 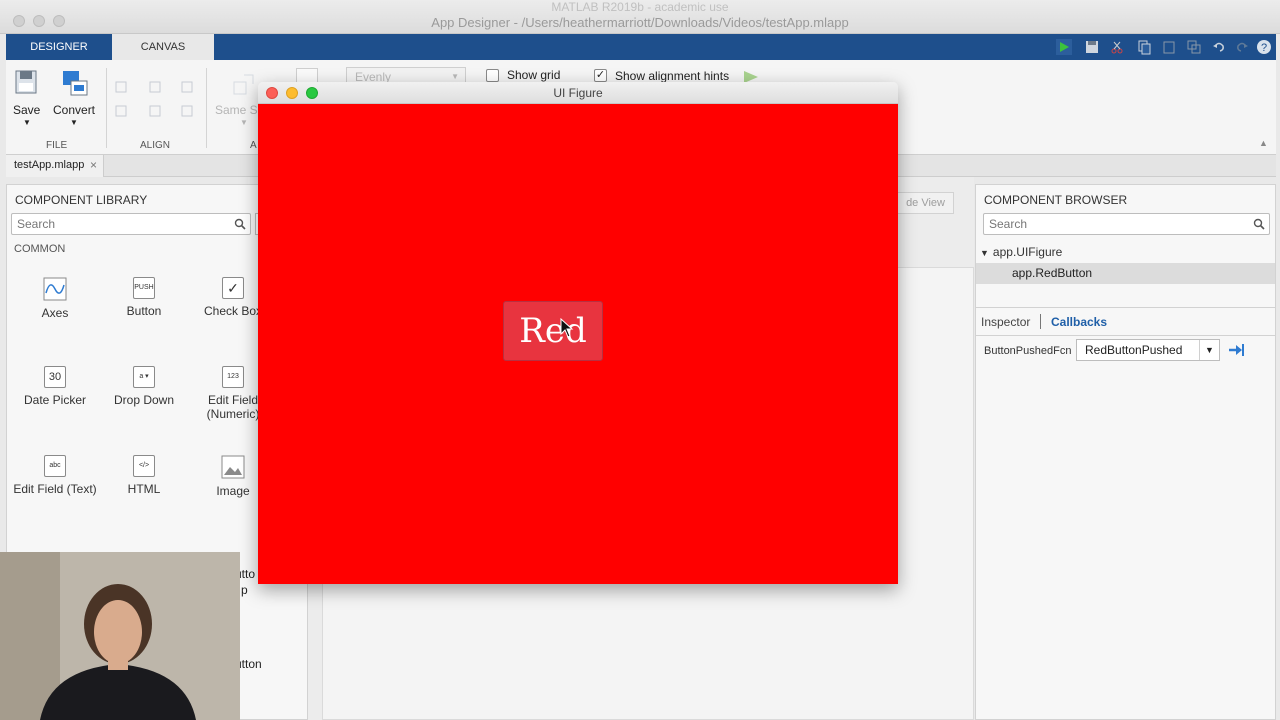 What do you see at coordinates (1194, 47) in the screenshot?
I see `duplicate-icon` at bounding box center [1194, 47].